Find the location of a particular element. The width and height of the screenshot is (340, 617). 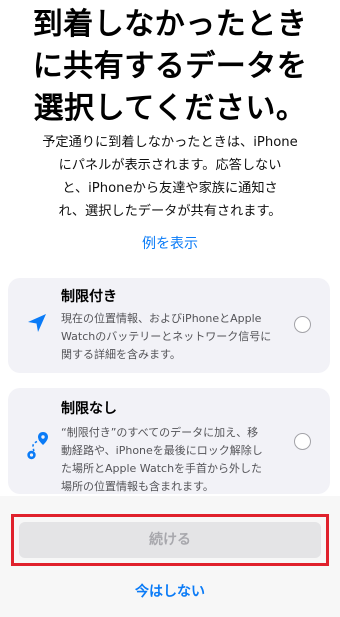

title-line: 選択してください。 is located at coordinates (170, 108).